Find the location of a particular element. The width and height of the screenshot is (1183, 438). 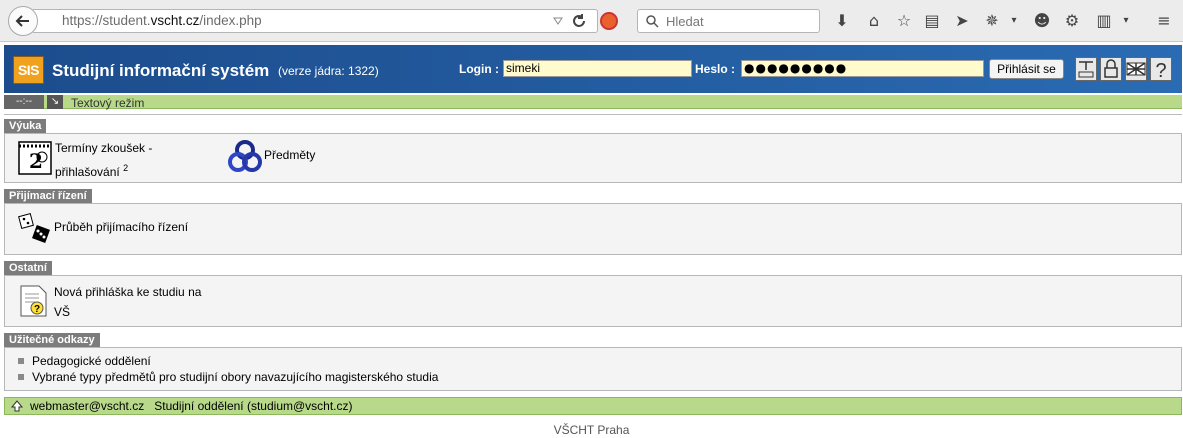

webmaster-link: webmaster@vscht.cz is located at coordinates (87, 406).